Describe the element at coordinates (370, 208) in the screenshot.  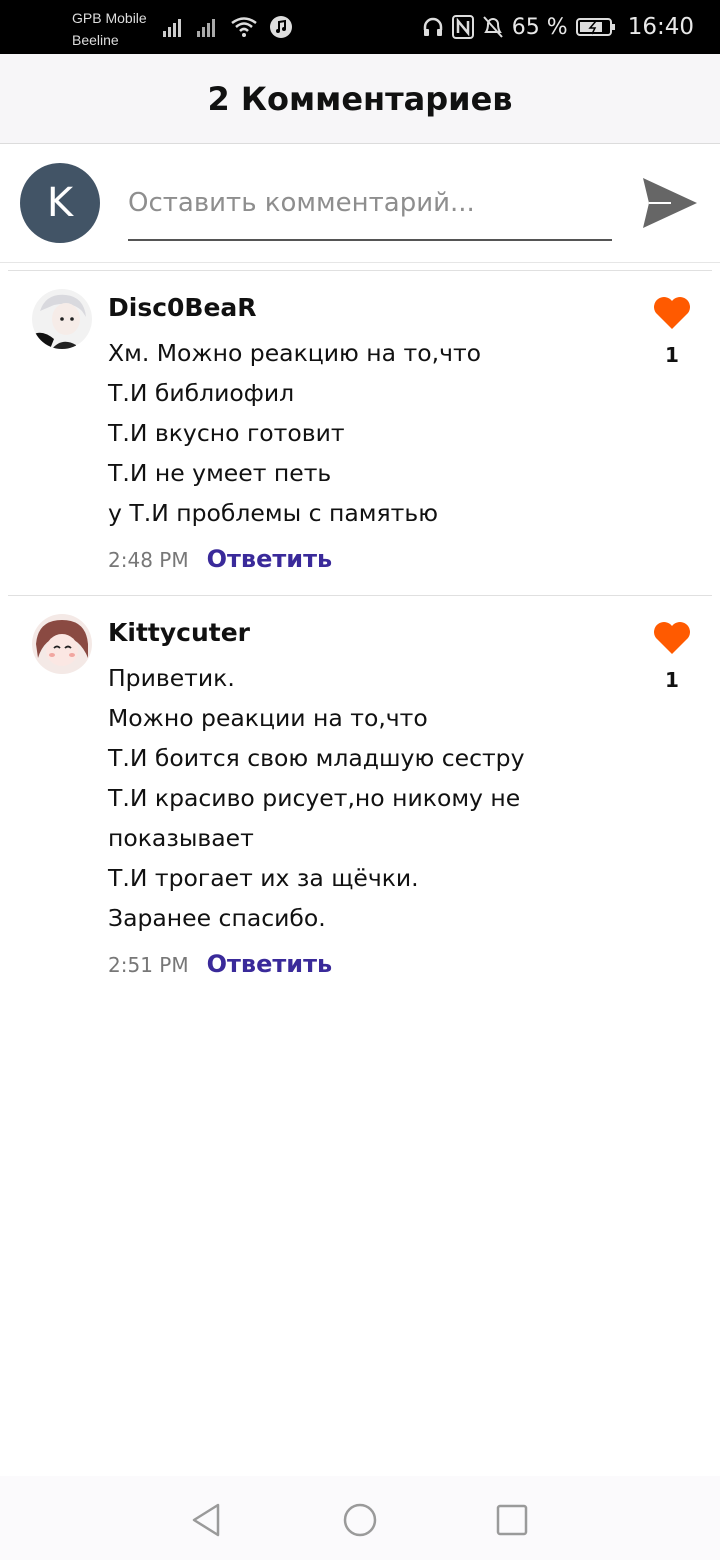
I see `comment-input` at that location.